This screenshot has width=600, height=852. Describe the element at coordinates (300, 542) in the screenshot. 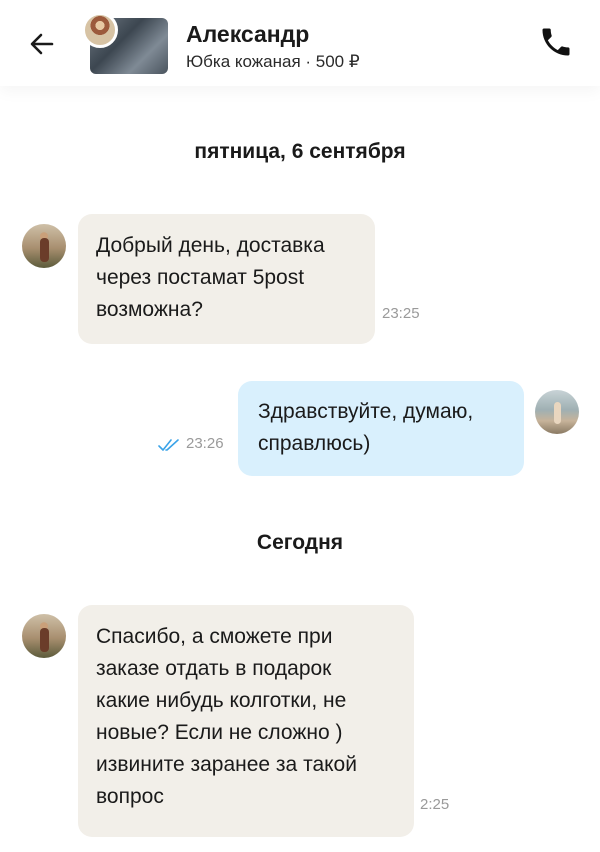

I see `date-separator: Сегодня` at that location.